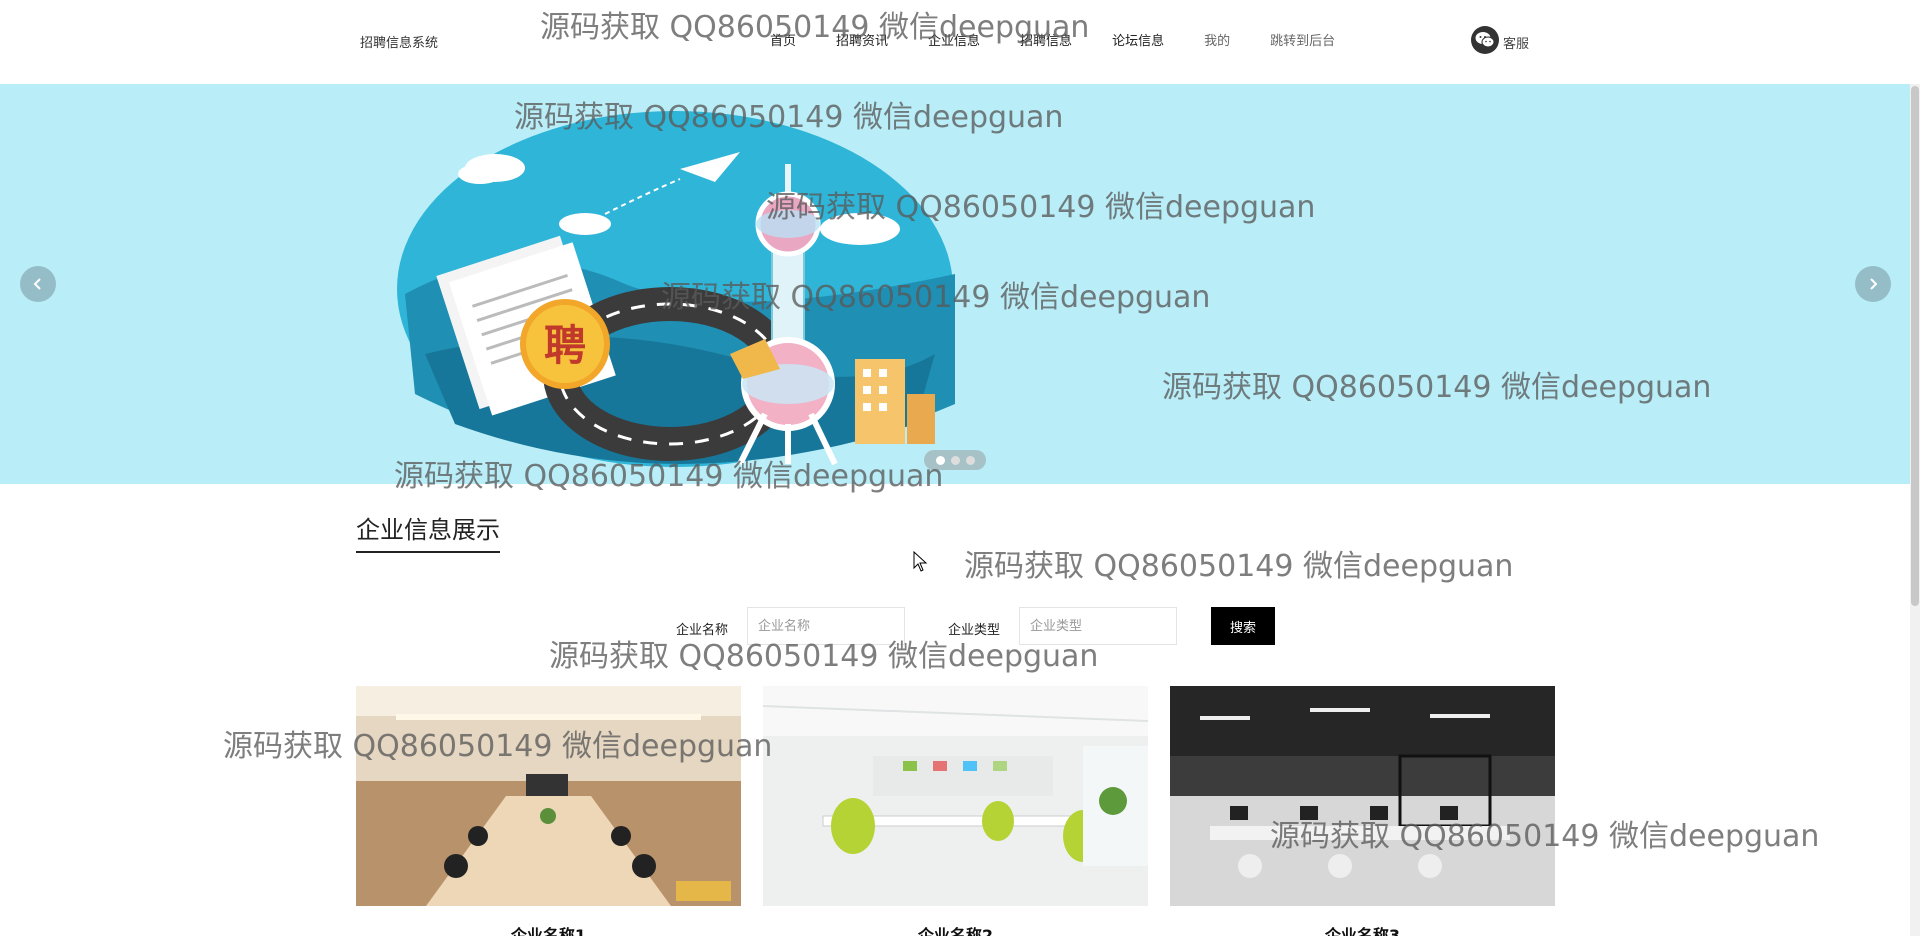 This screenshot has width=1920, height=936. I want to click on company-card: 企业名称1, so click(548, 811).